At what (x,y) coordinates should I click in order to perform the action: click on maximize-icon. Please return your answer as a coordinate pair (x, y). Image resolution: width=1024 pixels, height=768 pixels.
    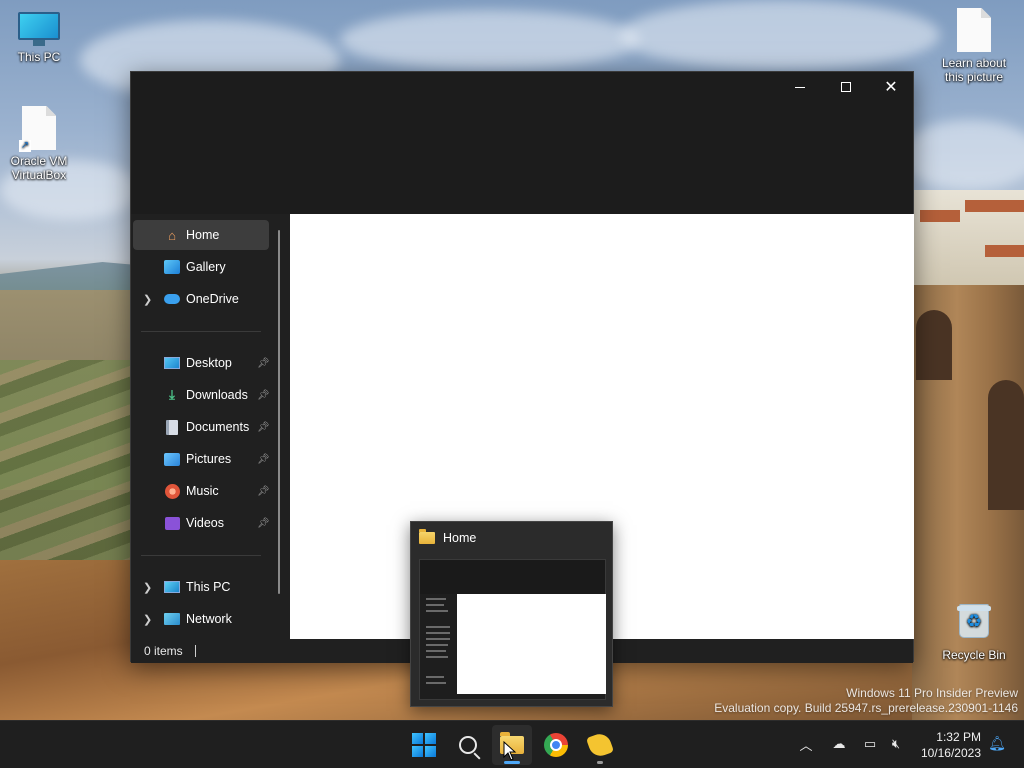
    Looking at the image, I should click on (846, 87).